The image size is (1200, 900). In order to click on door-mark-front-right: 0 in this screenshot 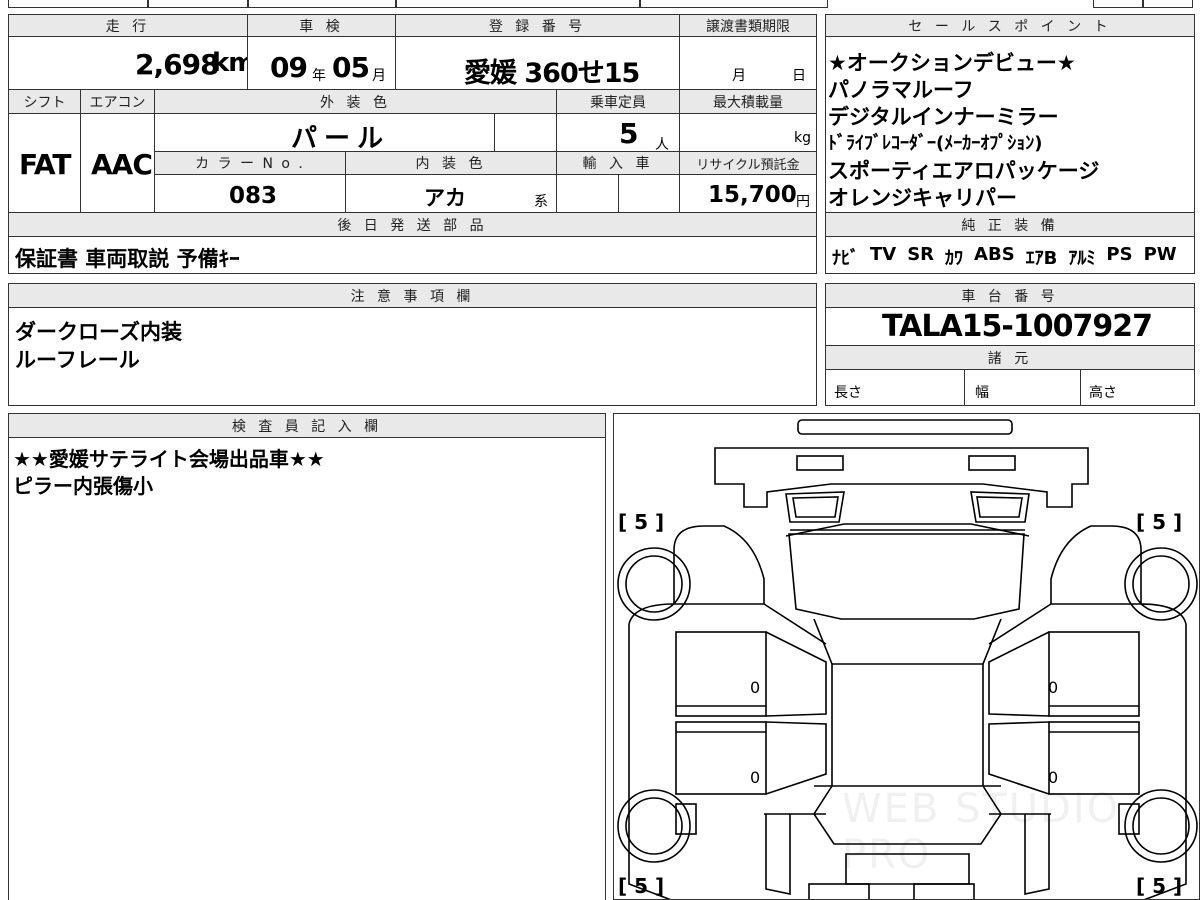, I will do `click(1053, 687)`.